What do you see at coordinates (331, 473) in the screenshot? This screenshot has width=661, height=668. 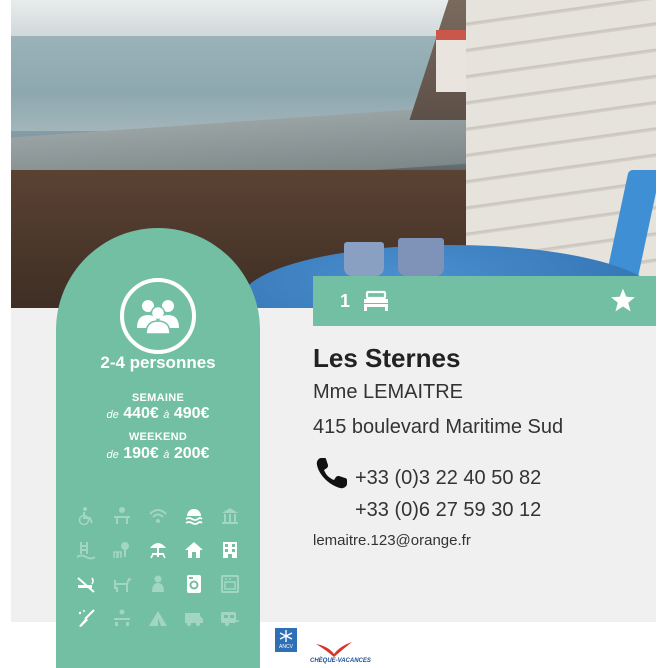 I see `phone-icon` at bounding box center [331, 473].